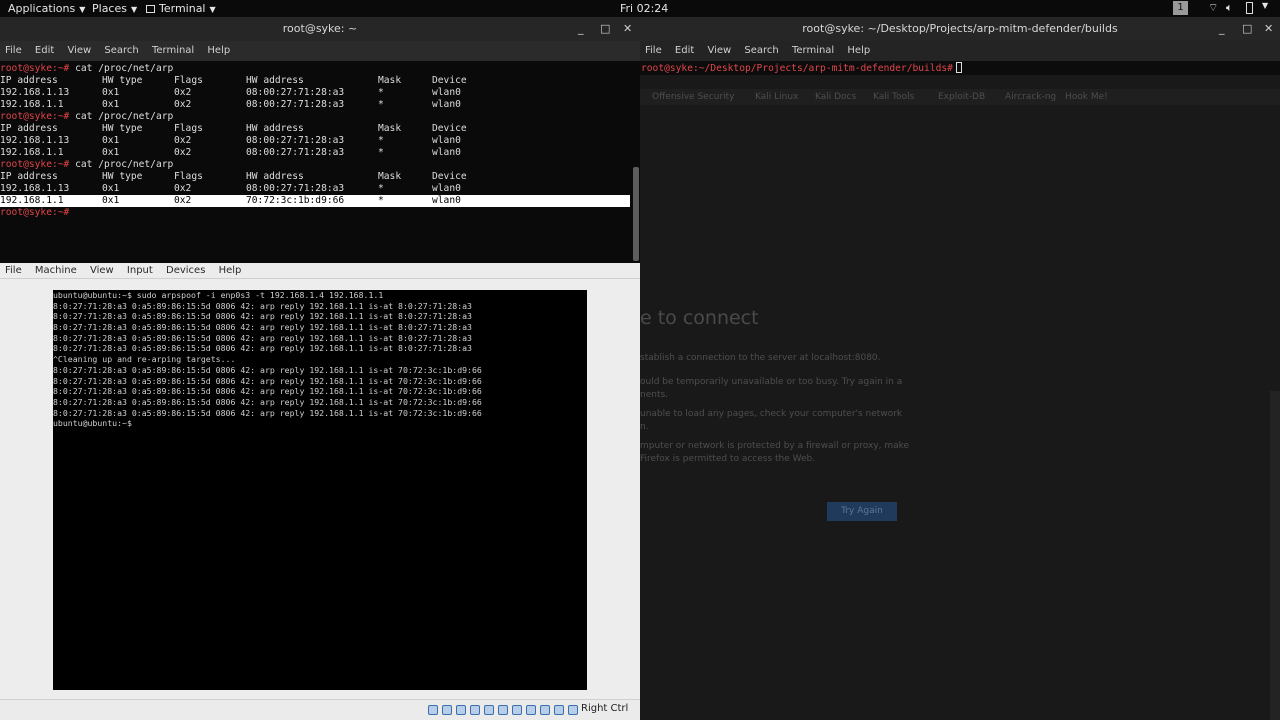 This screenshot has height=720, width=1280. Describe the element at coordinates (1180, 8) in the screenshot. I see `workspace-indicator: 1` at that location.